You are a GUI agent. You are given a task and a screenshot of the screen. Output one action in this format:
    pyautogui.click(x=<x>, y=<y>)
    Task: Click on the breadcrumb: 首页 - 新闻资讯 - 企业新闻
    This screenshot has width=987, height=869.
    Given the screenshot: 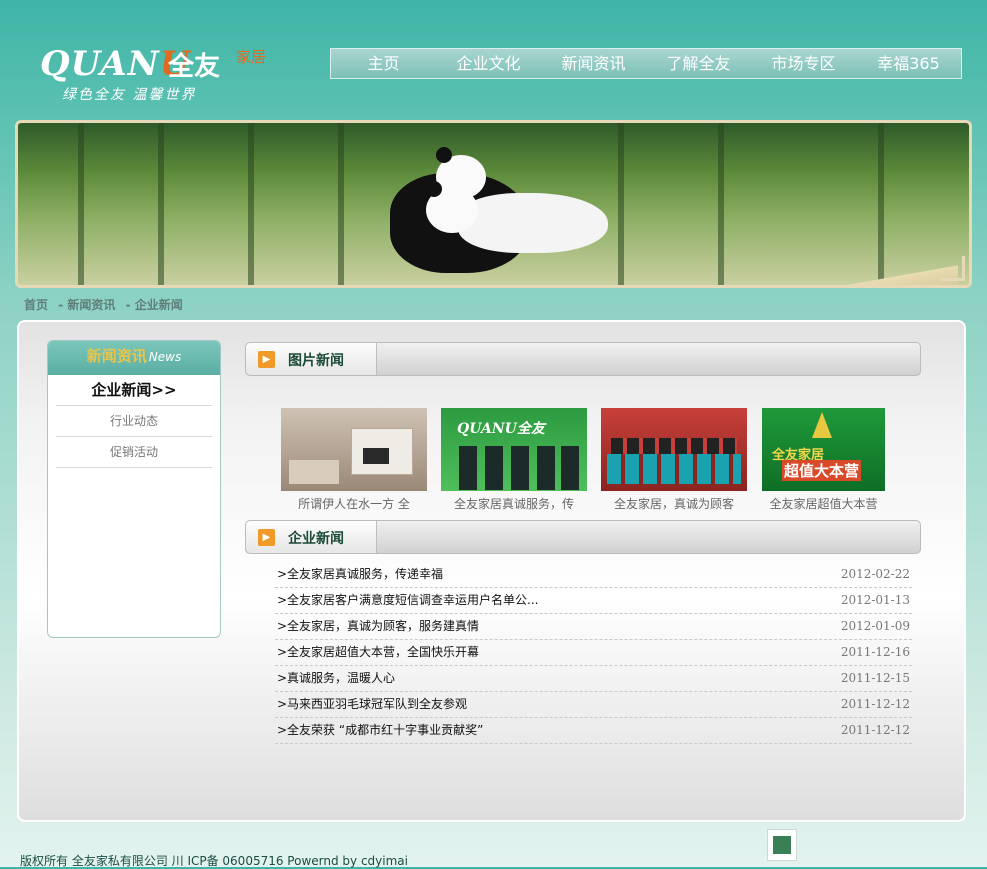 What is the action you would take?
    pyautogui.click(x=106, y=304)
    